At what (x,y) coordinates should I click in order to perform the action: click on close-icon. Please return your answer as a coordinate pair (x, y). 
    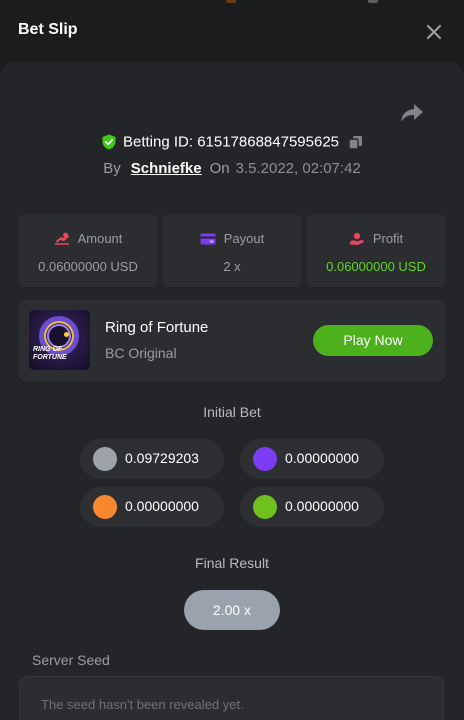
    Looking at the image, I should click on (434, 32).